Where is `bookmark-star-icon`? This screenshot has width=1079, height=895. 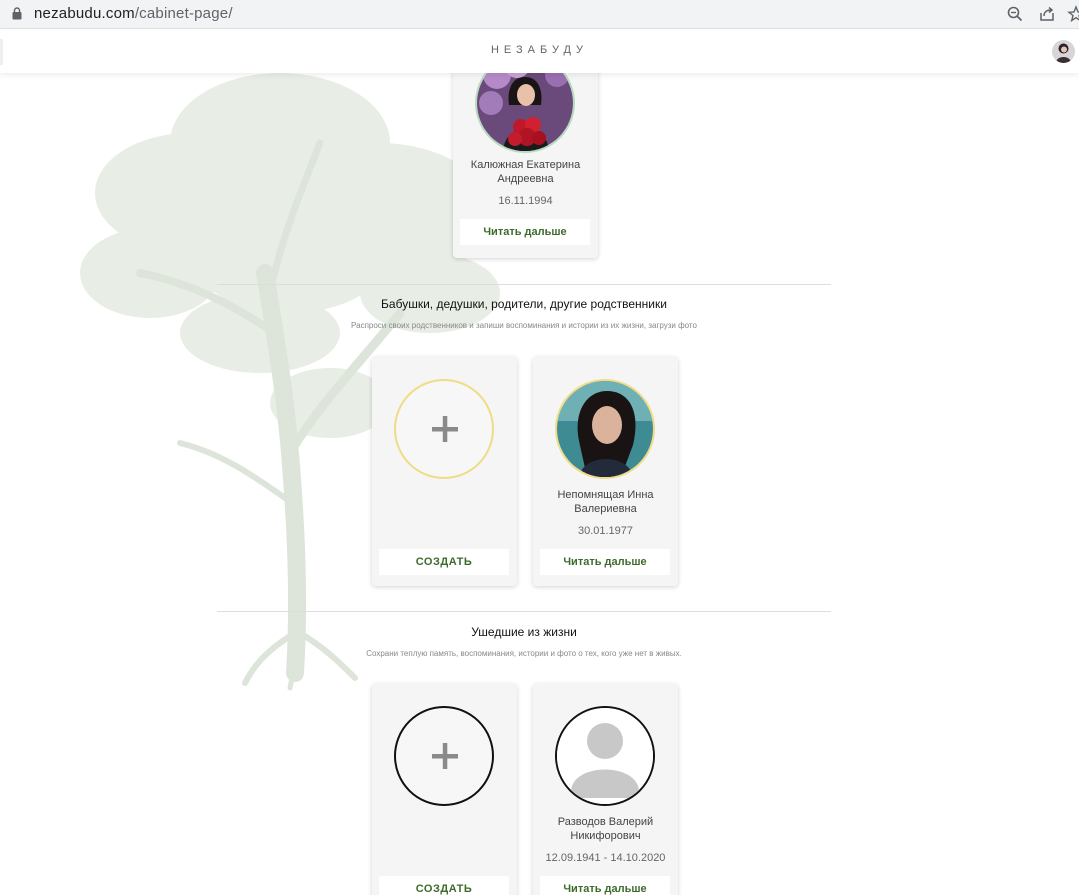 bookmark-star-icon is located at coordinates (1073, 14).